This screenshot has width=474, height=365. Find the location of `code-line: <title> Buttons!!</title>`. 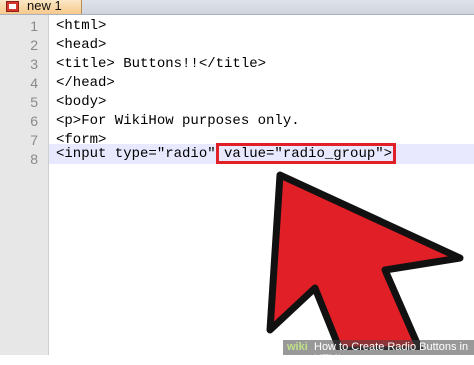

code-line: <title> Buttons!!</title> is located at coordinates (161, 64).